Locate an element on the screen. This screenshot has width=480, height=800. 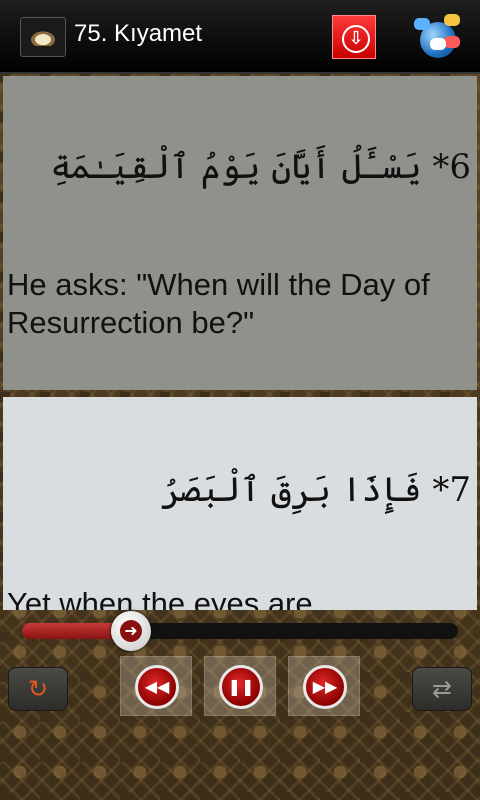
verse-translation: Yet when the eyes are is located at coordinates (160, 598).